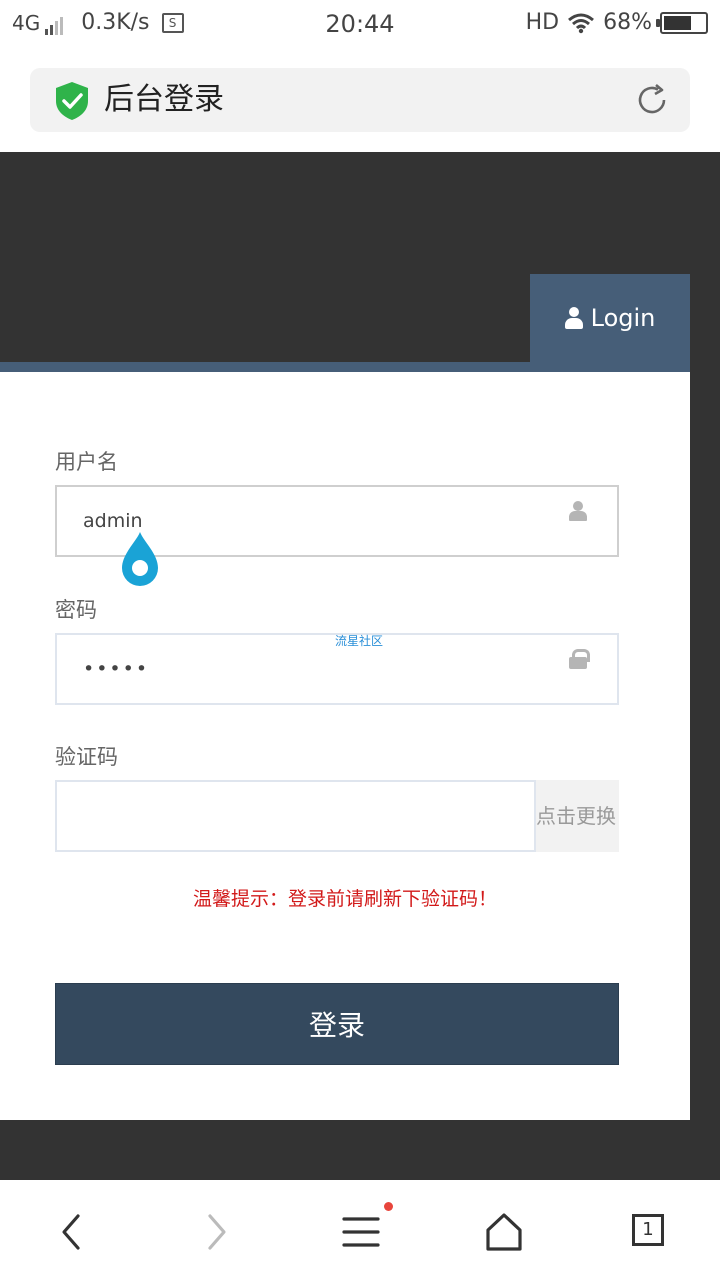 Image resolution: width=720 pixels, height=1280 pixels. Describe the element at coordinates (297, 669) in the screenshot. I see `password-input` at that location.